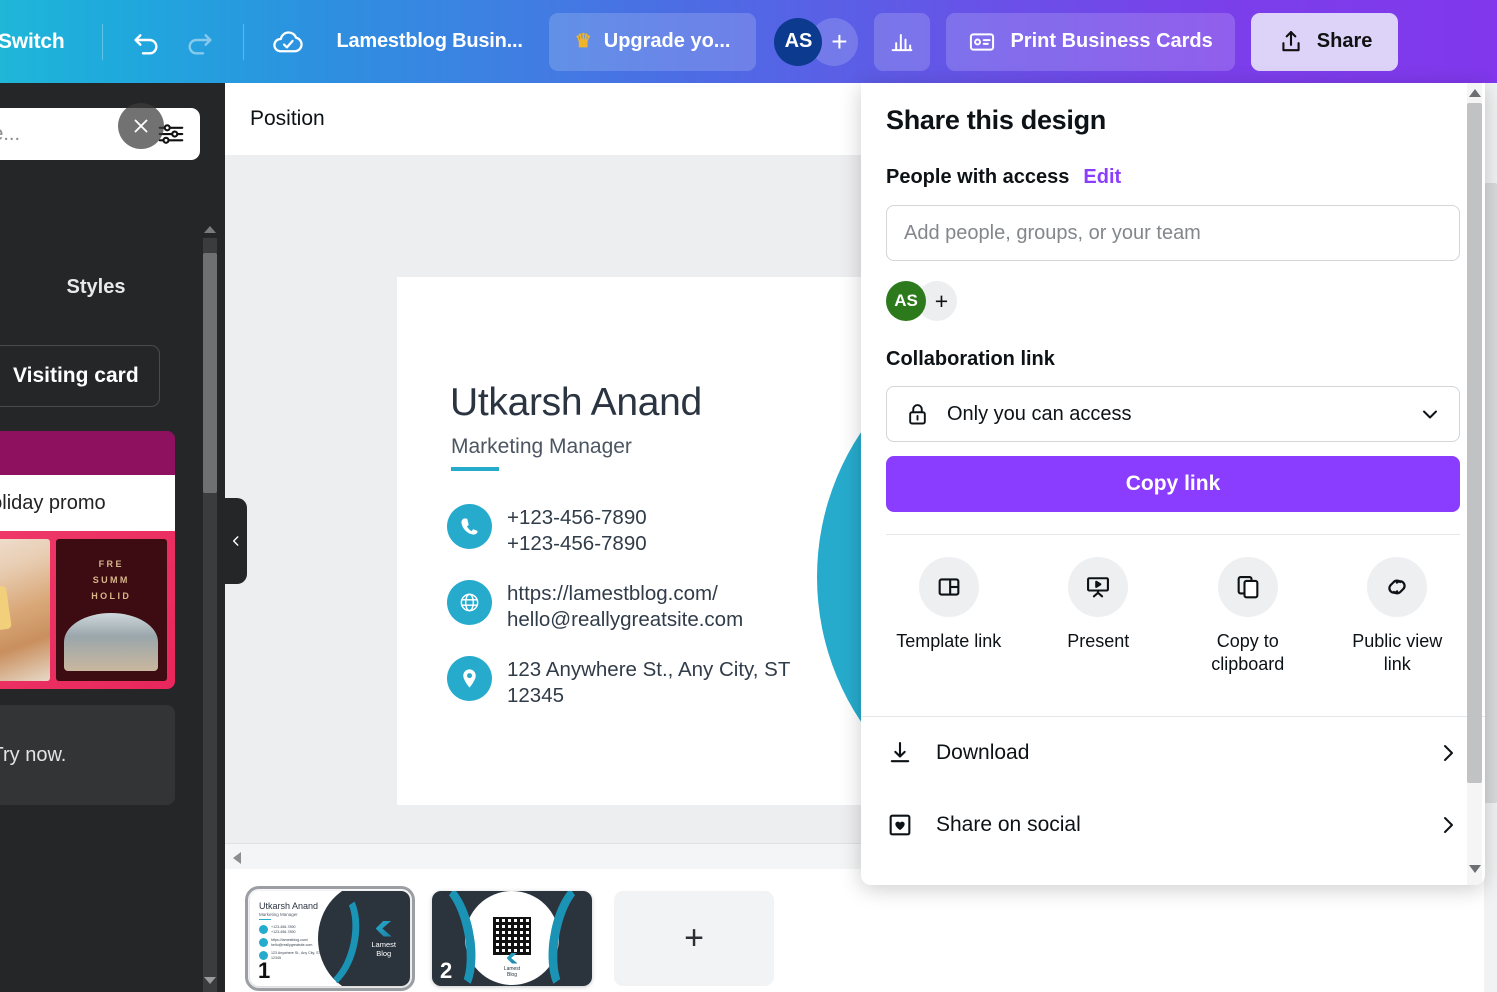 Image resolution: width=1497 pixels, height=992 pixels. What do you see at coordinates (902, 41) in the screenshot?
I see `analytics-button` at bounding box center [902, 41].